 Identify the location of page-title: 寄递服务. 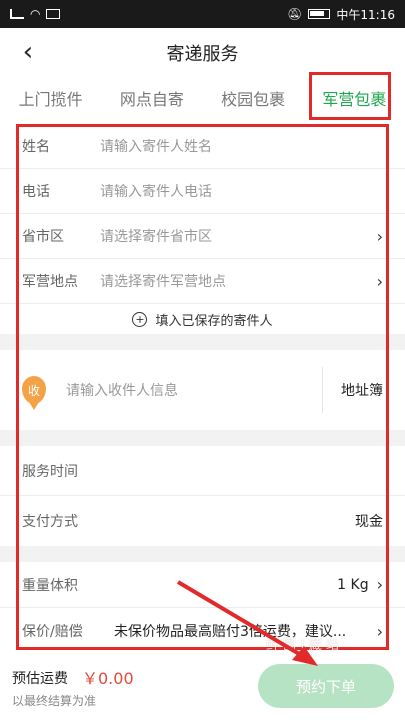
(202, 54).